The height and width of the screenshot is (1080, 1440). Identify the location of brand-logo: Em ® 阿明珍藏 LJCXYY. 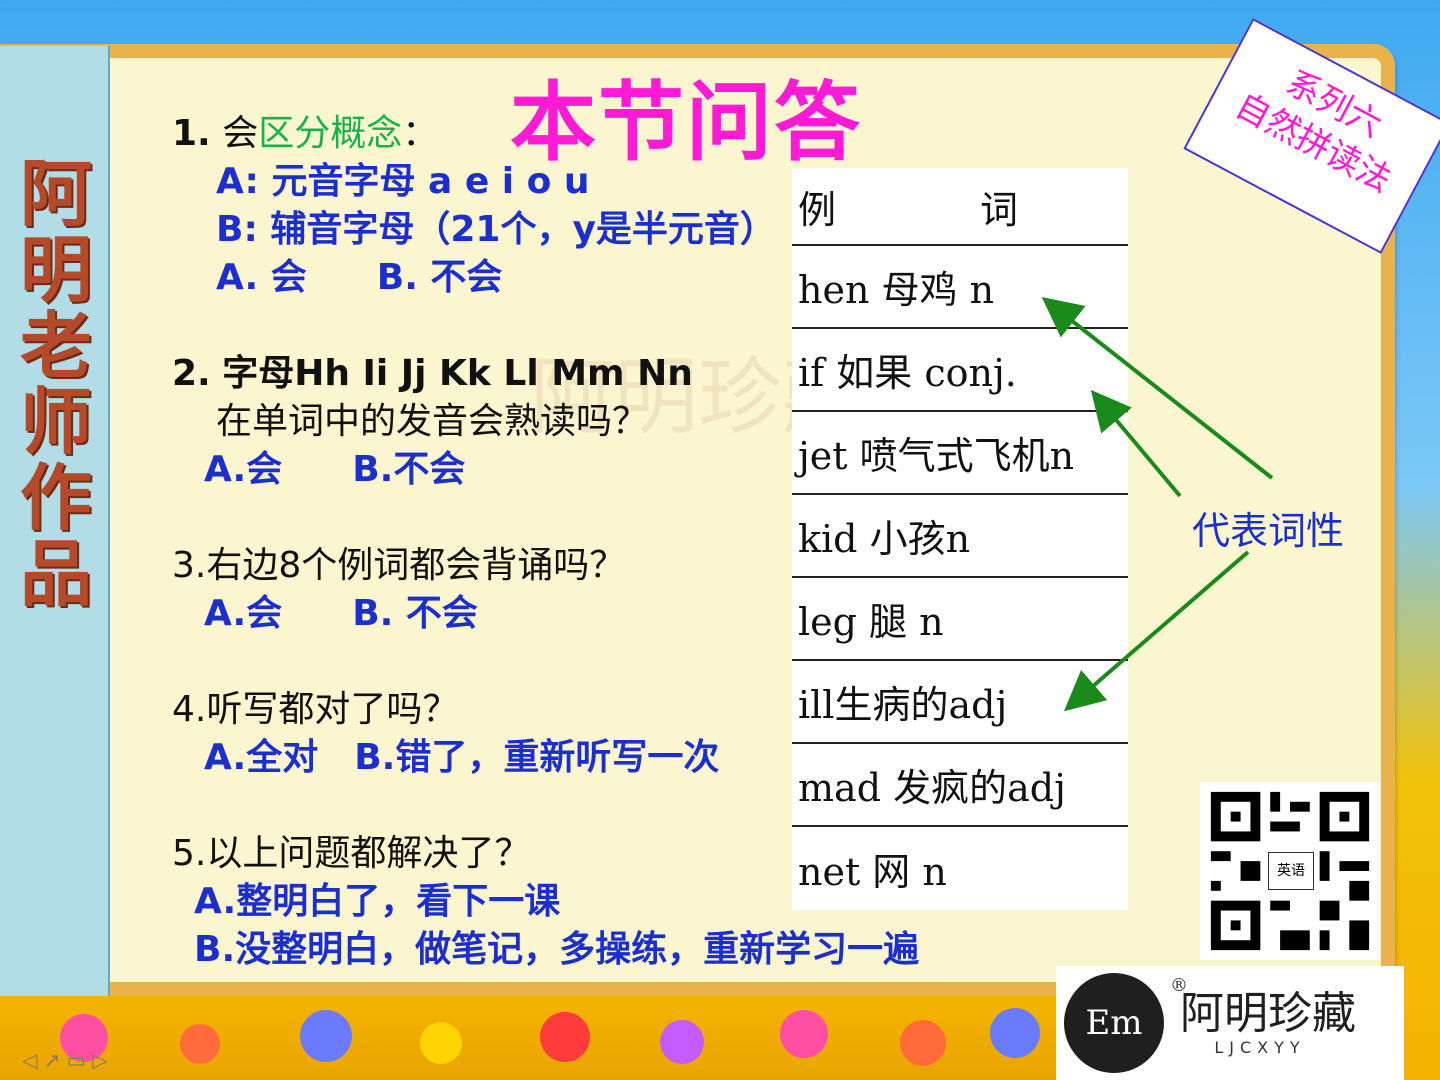
(1230, 1023).